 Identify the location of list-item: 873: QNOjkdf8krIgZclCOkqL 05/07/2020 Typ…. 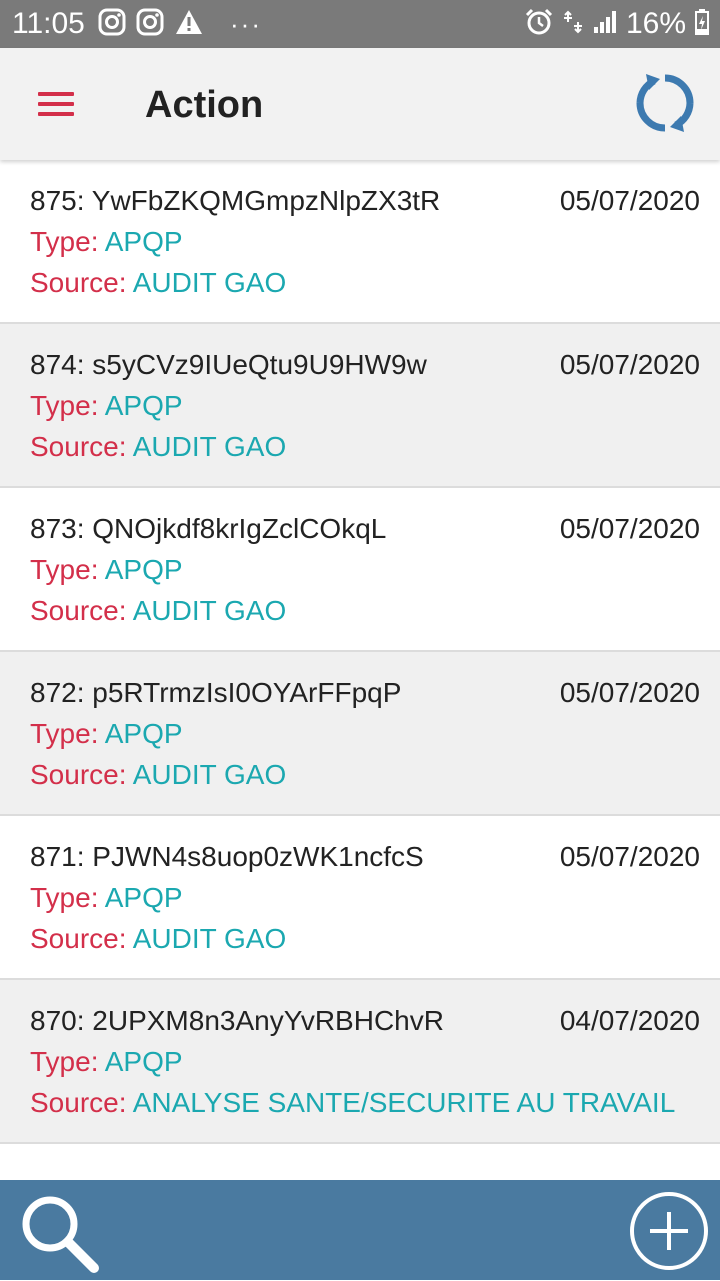
(360, 570).